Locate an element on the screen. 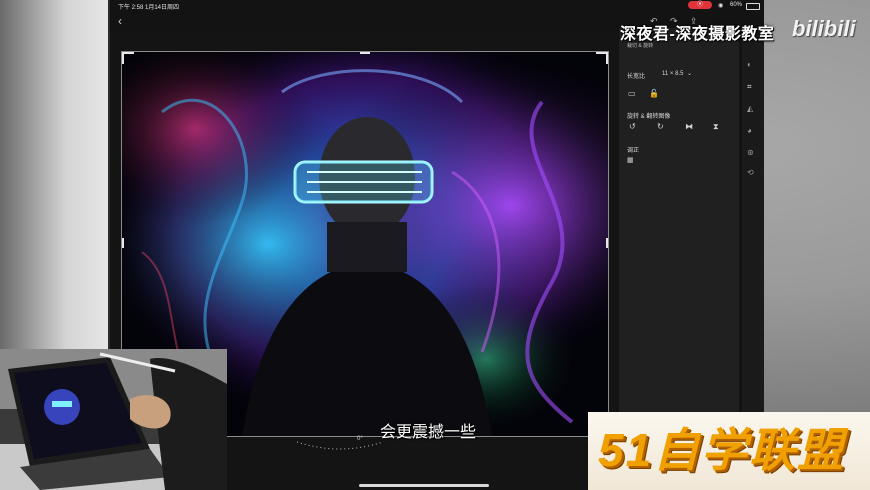  lock-icon: 🔓 is located at coordinates (654, 94).